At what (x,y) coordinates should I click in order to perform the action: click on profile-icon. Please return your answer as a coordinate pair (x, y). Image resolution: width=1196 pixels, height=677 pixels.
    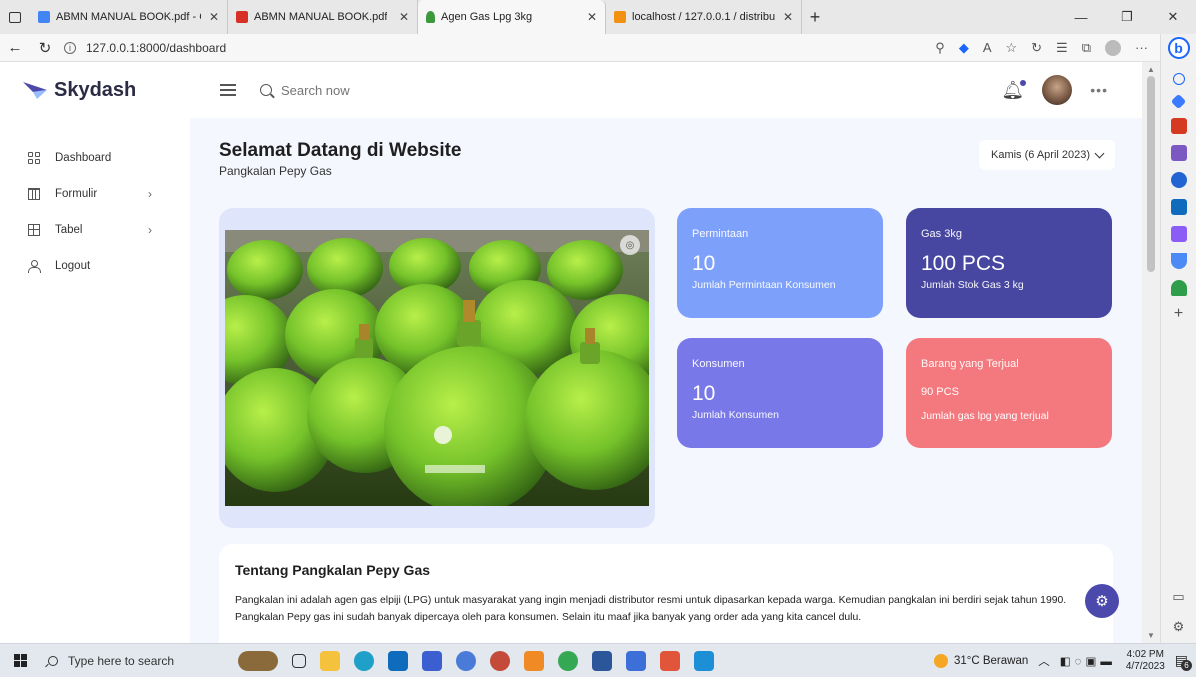
    Looking at the image, I should click on (1113, 47).